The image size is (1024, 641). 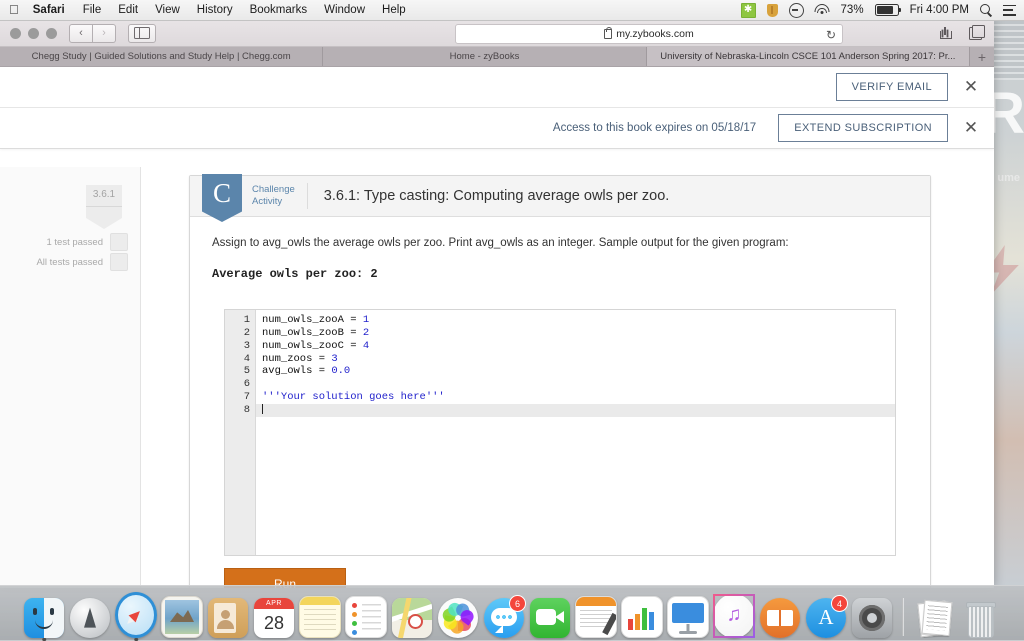 What do you see at coordinates (863, 128) in the screenshot?
I see `extend-subscription-button: EXTEND SUBSCRIPTION` at bounding box center [863, 128].